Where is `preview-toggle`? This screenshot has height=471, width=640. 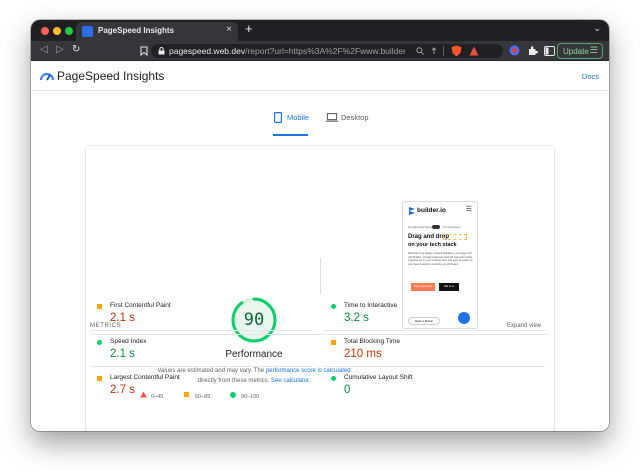 preview-toggle is located at coordinates (436, 227).